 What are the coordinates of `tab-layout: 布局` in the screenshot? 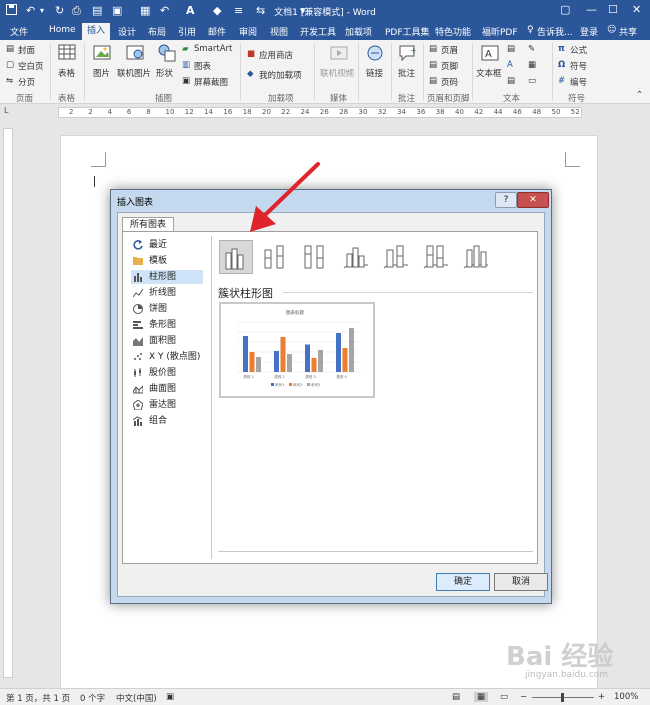 It's located at (157, 31).